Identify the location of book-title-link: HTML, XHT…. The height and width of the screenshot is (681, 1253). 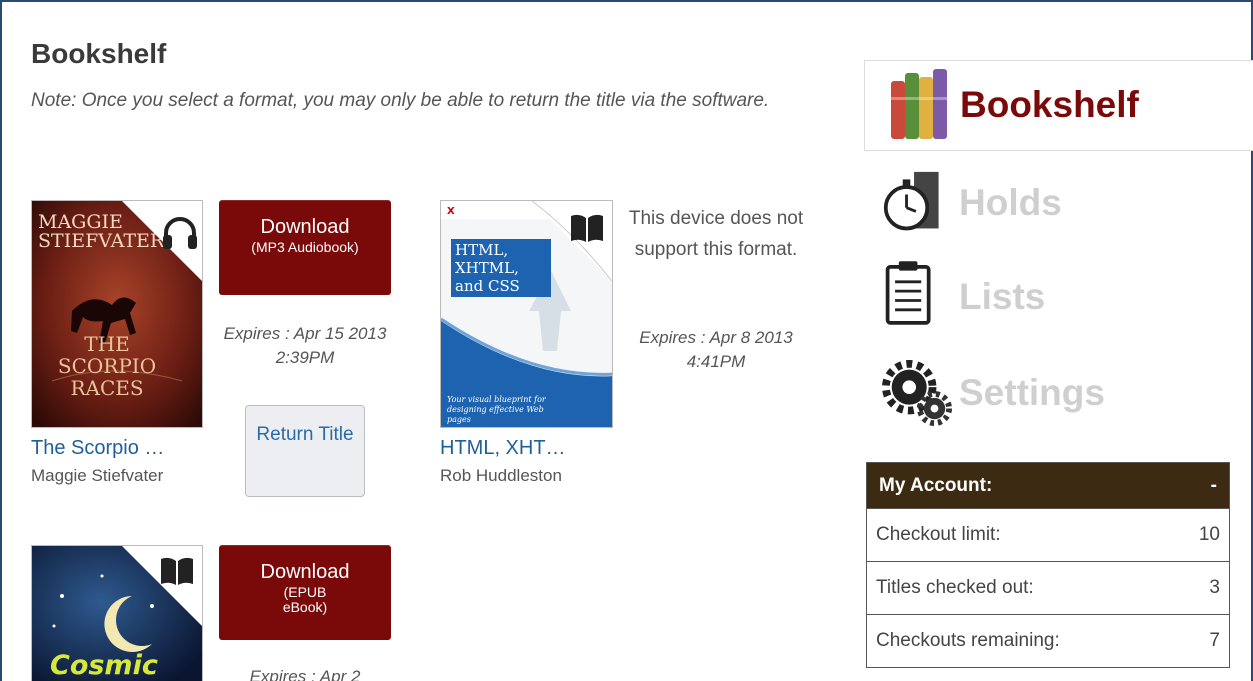
(503, 448).